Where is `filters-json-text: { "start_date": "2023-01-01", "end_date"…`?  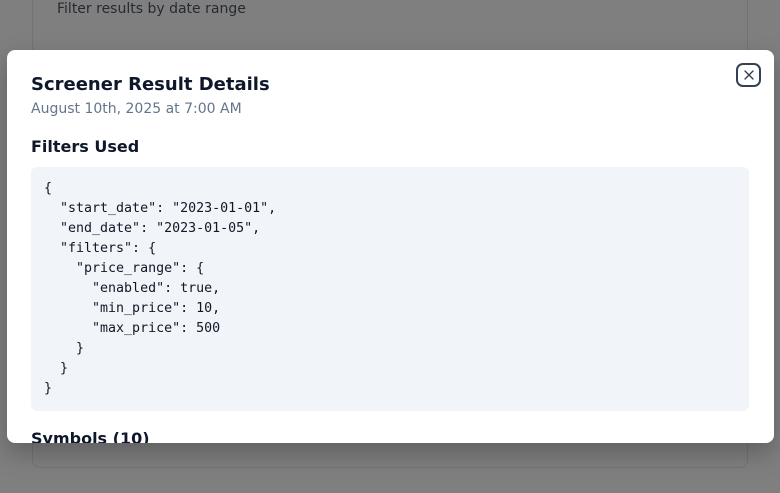 filters-json-text: { "start_date": "2023-01-01", "end_date"… is located at coordinates (160, 288).